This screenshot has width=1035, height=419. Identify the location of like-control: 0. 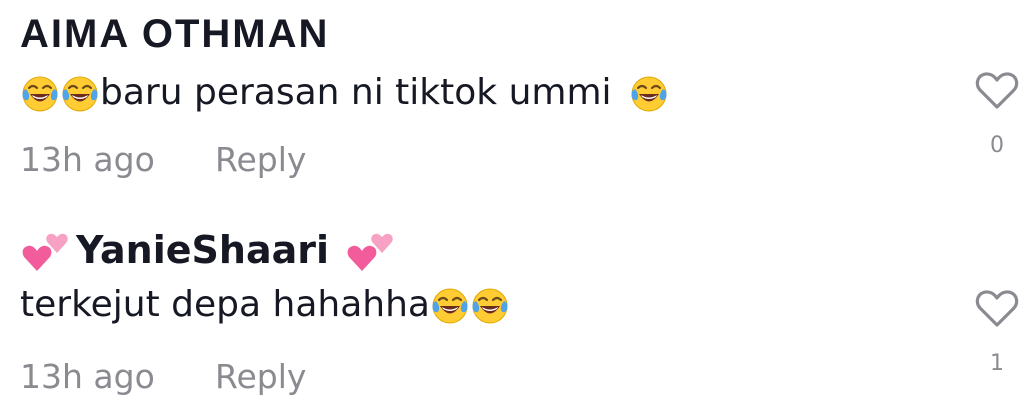
(997, 114).